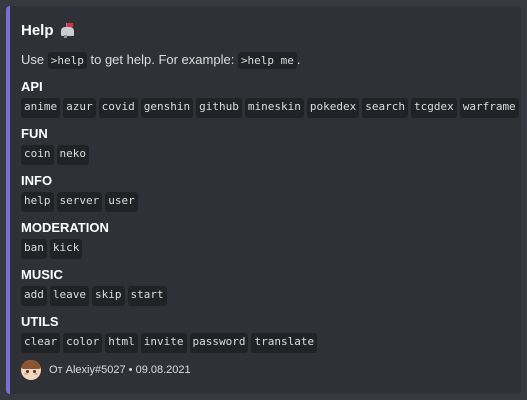 Image resolution: width=527 pixels, height=400 pixels. I want to click on embed-field: INFO help server user, so click(263, 192).